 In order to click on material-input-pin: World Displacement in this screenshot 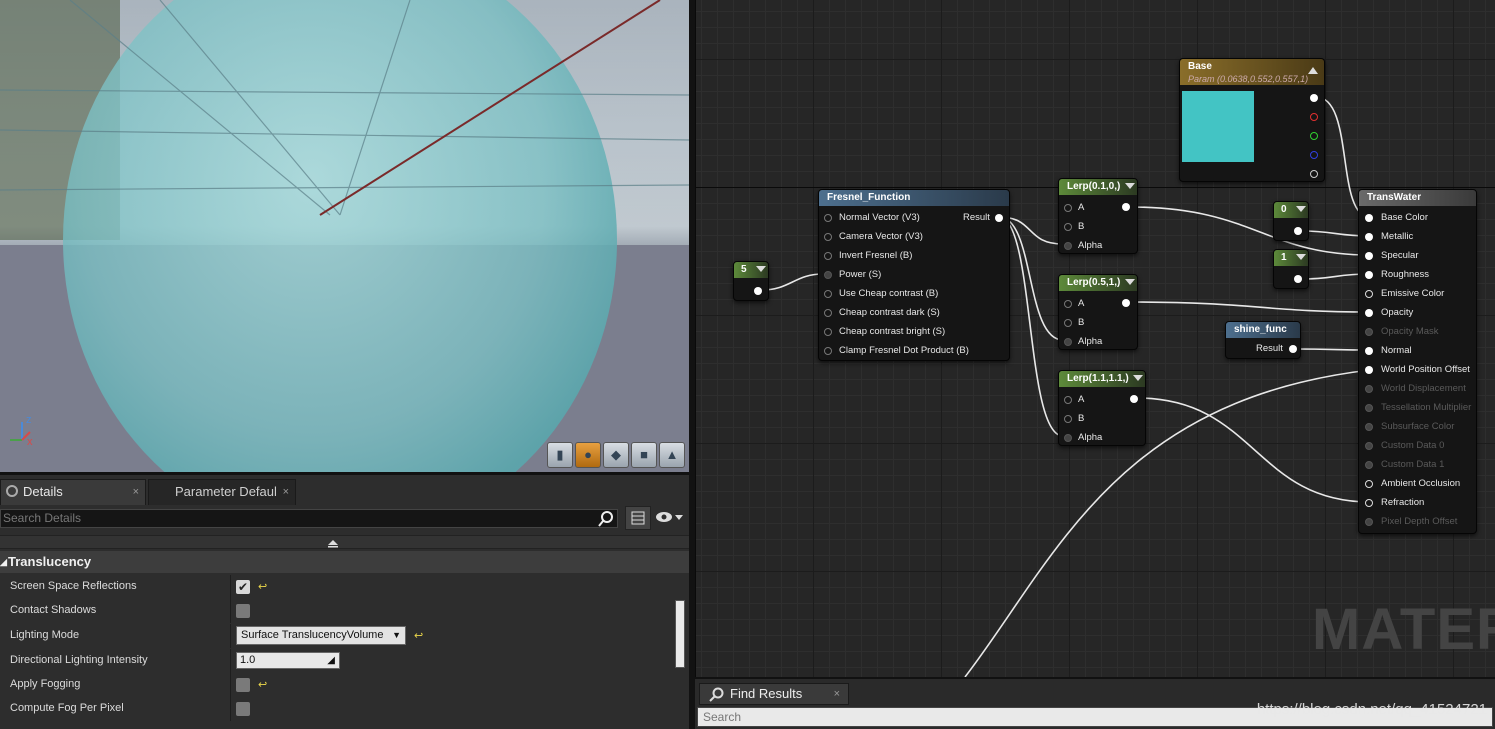, I will do `click(1414, 389)`.